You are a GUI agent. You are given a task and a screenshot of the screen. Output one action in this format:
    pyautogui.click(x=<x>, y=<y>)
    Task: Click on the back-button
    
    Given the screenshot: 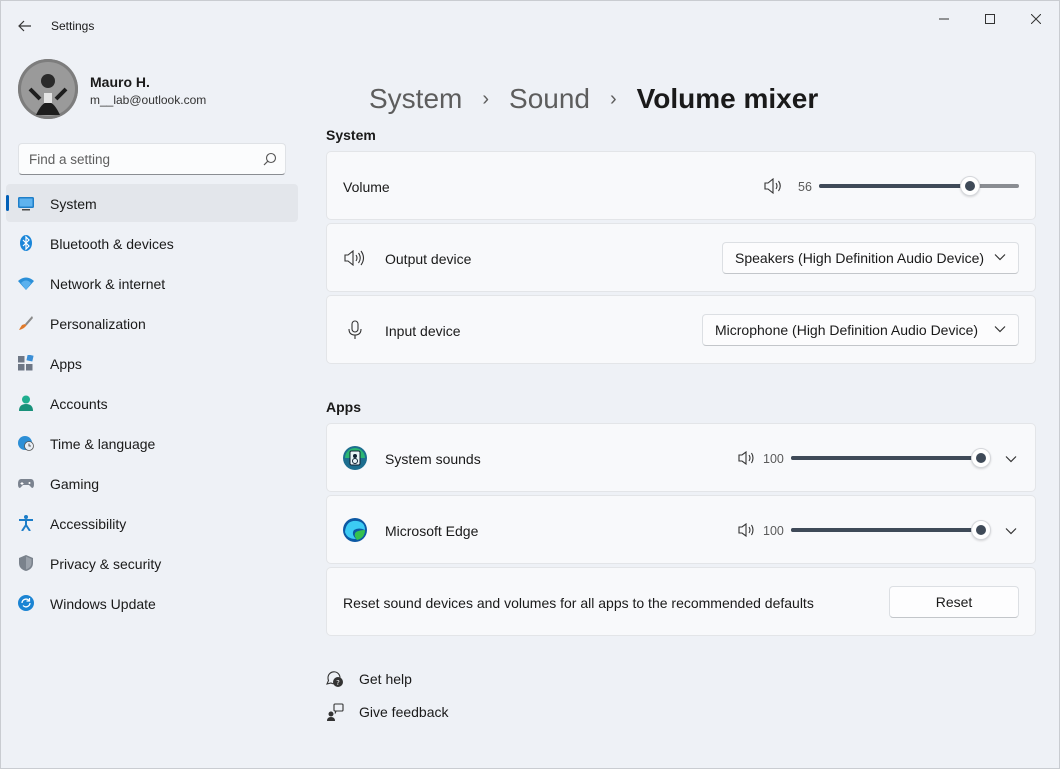 What is the action you would take?
    pyautogui.click(x=25, y=26)
    